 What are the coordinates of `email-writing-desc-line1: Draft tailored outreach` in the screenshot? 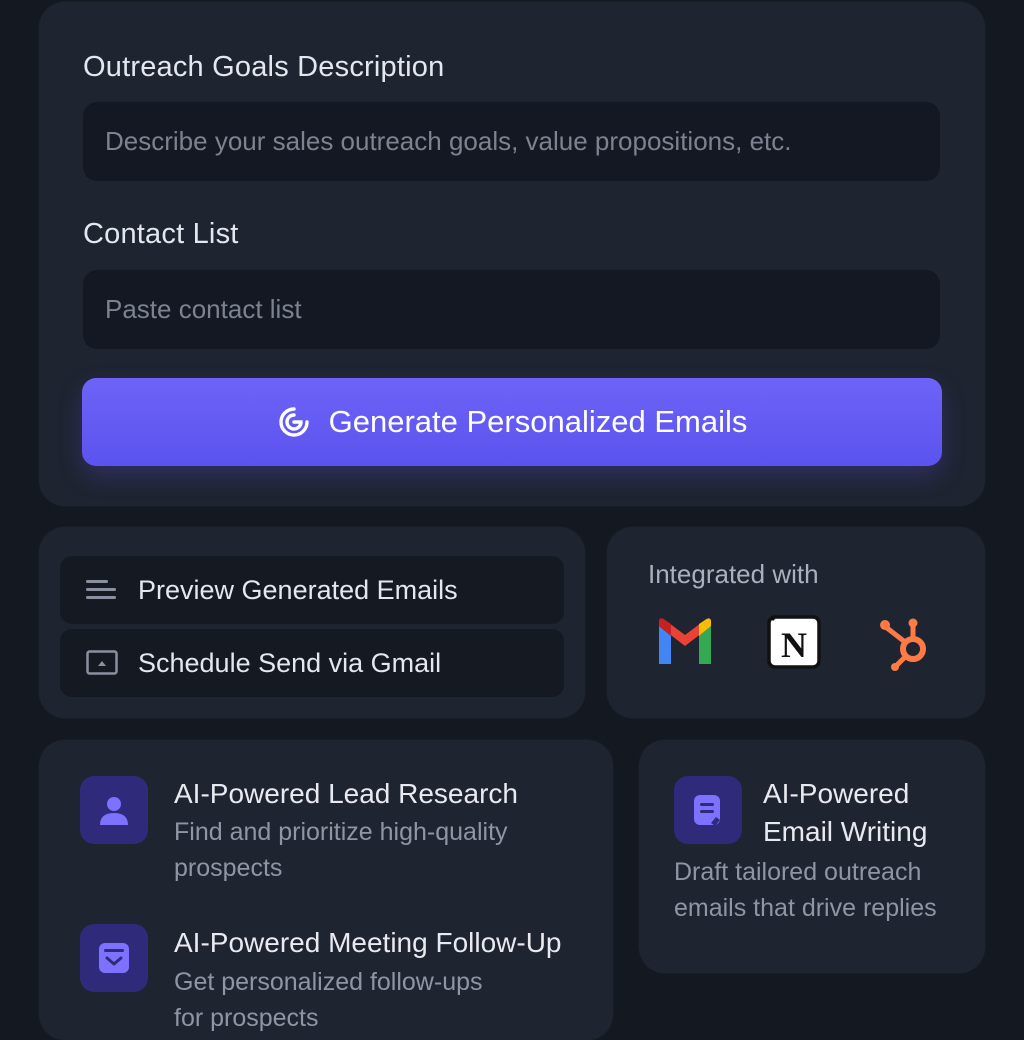 It's located at (798, 872).